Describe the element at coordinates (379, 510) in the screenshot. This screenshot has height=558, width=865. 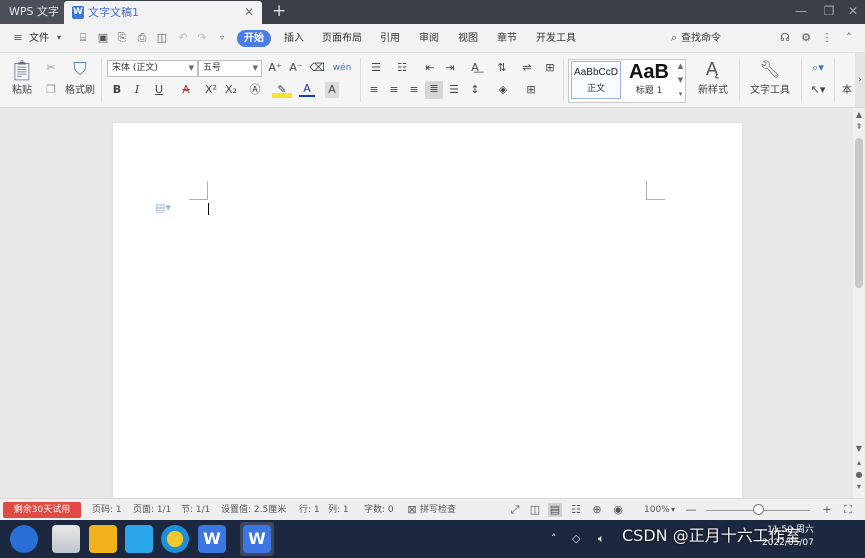
I see `word-count: 字数: 0` at that location.